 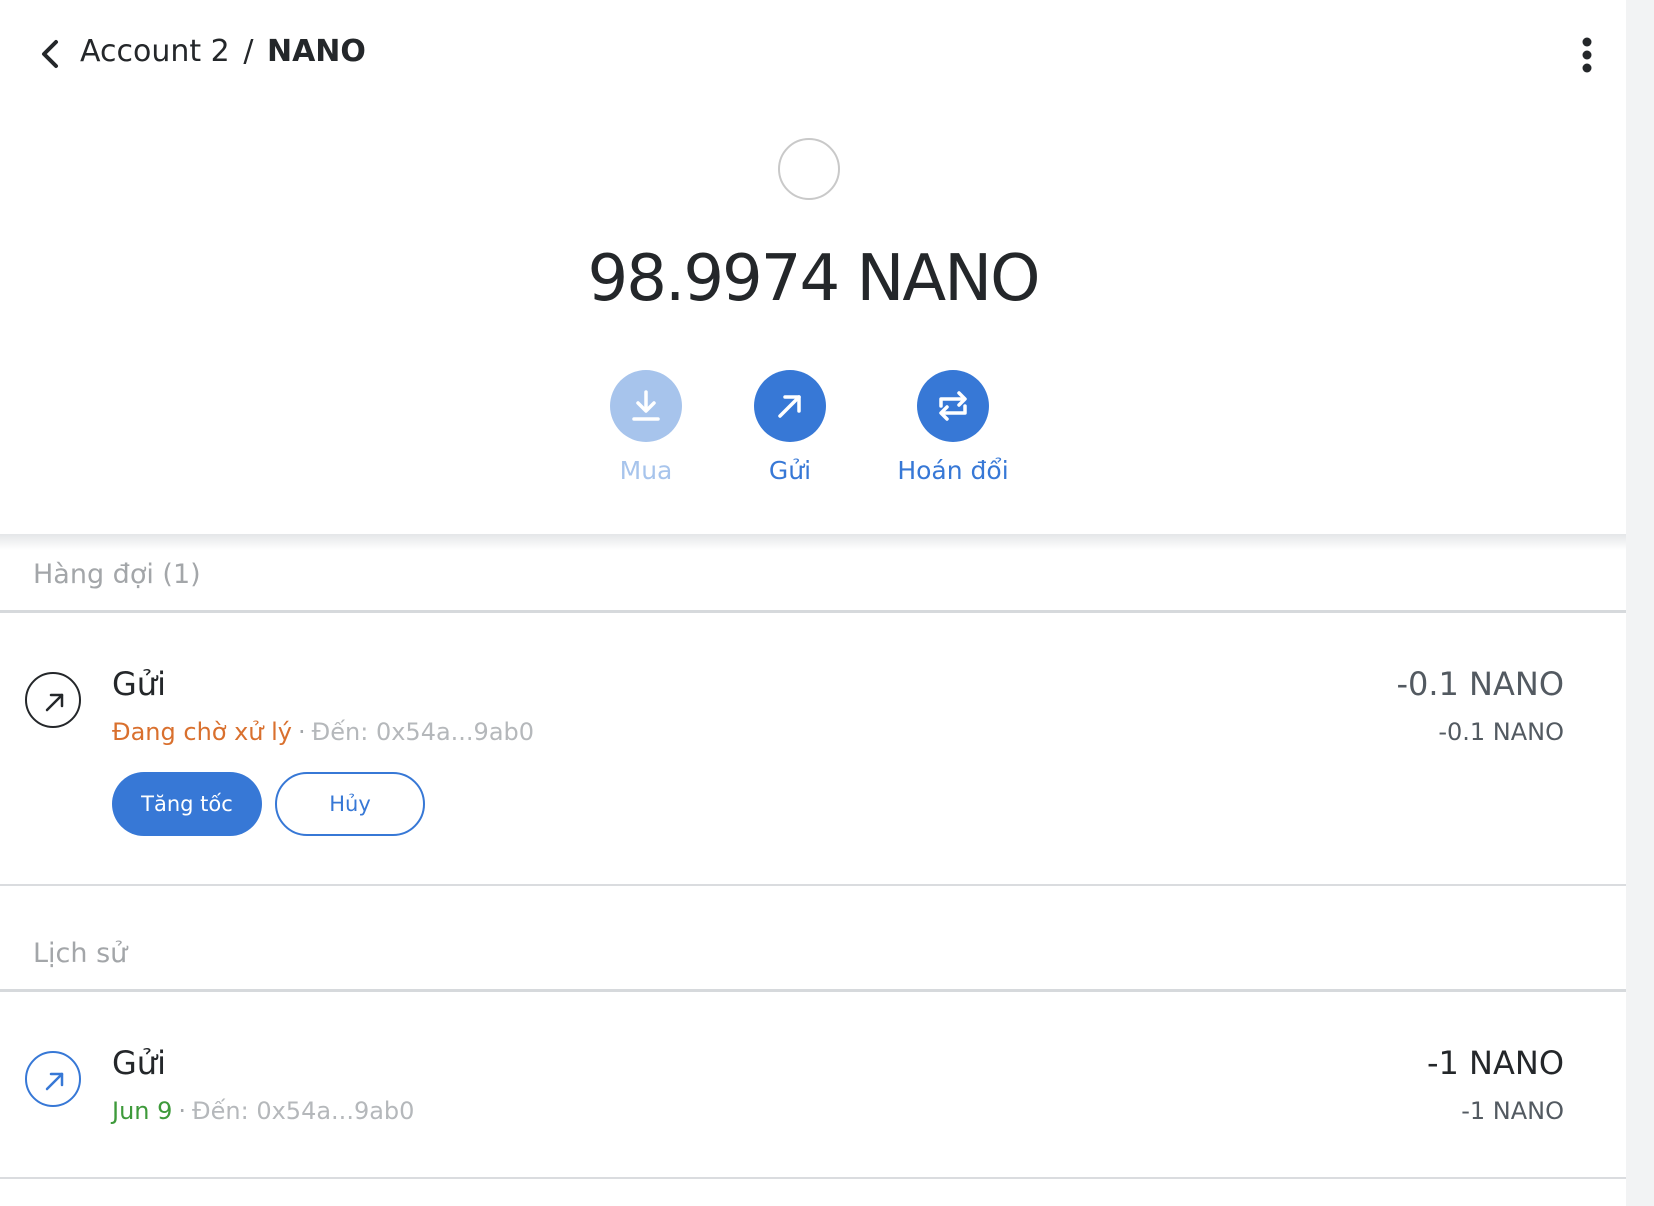 I want to click on cancel-button: Hủy, so click(x=350, y=804).